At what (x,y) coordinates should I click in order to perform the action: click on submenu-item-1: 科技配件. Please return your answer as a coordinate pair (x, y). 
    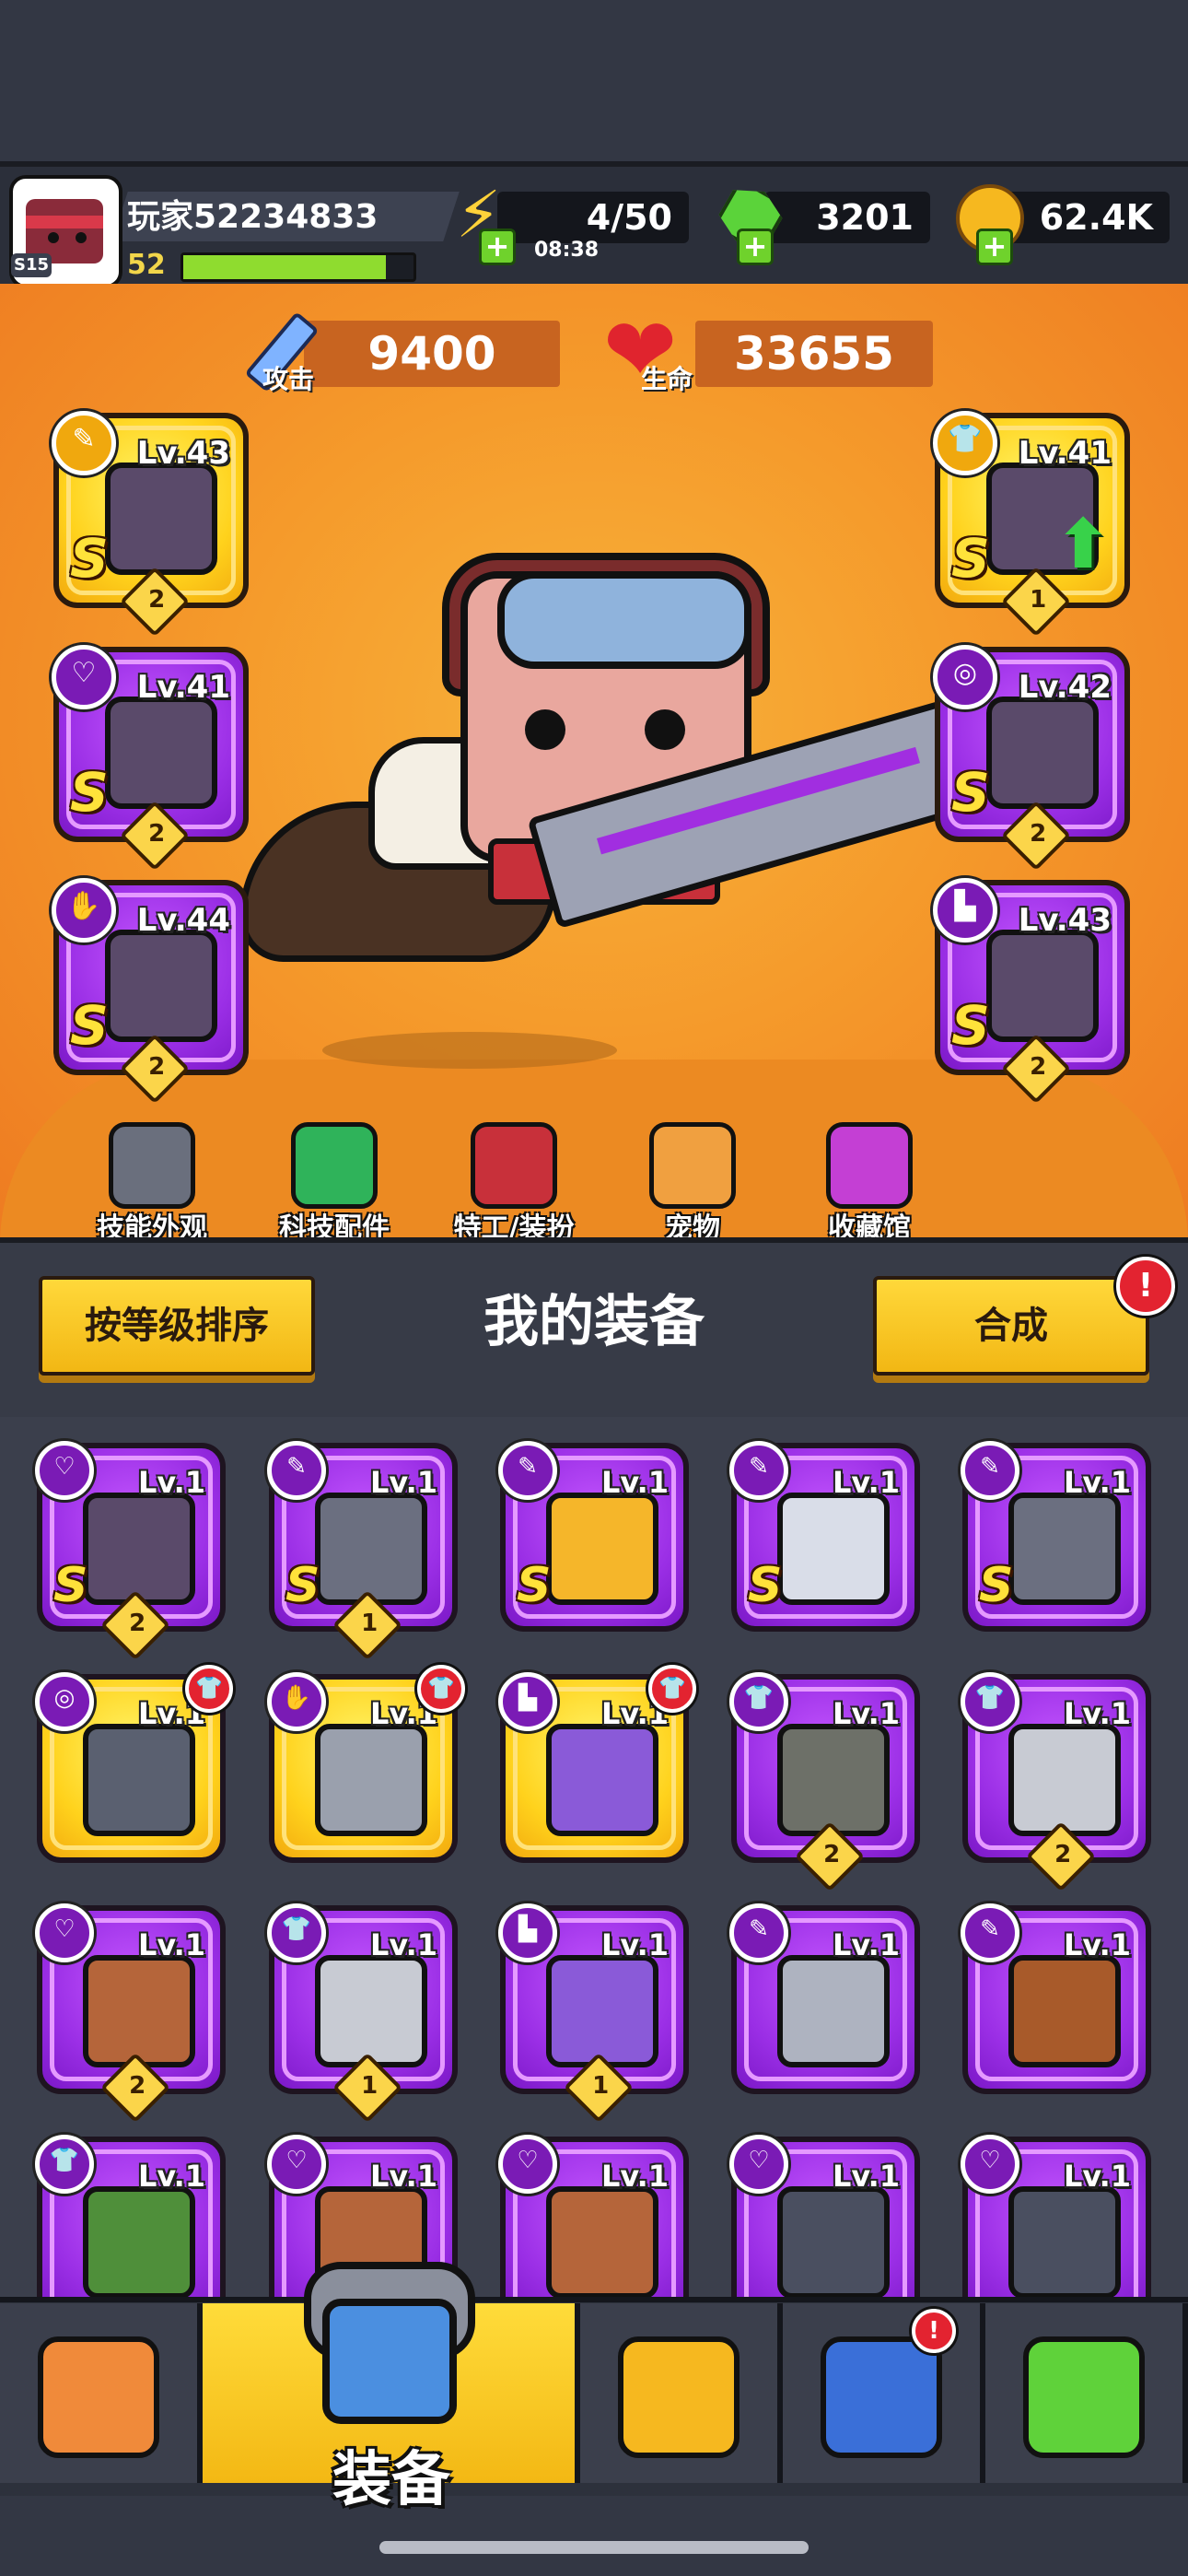
    Looking at the image, I should click on (334, 1183).